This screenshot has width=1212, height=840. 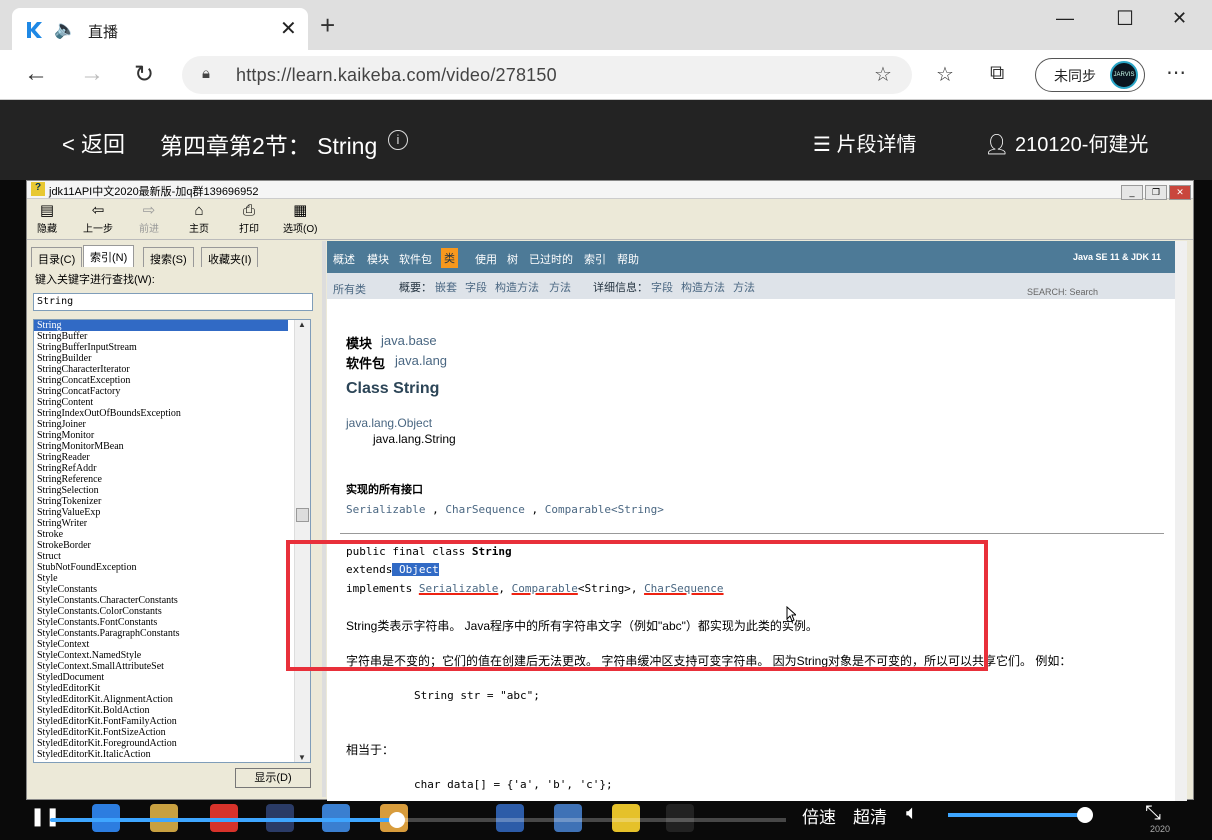 I want to click on index-list-item: Style, so click(x=172, y=578).